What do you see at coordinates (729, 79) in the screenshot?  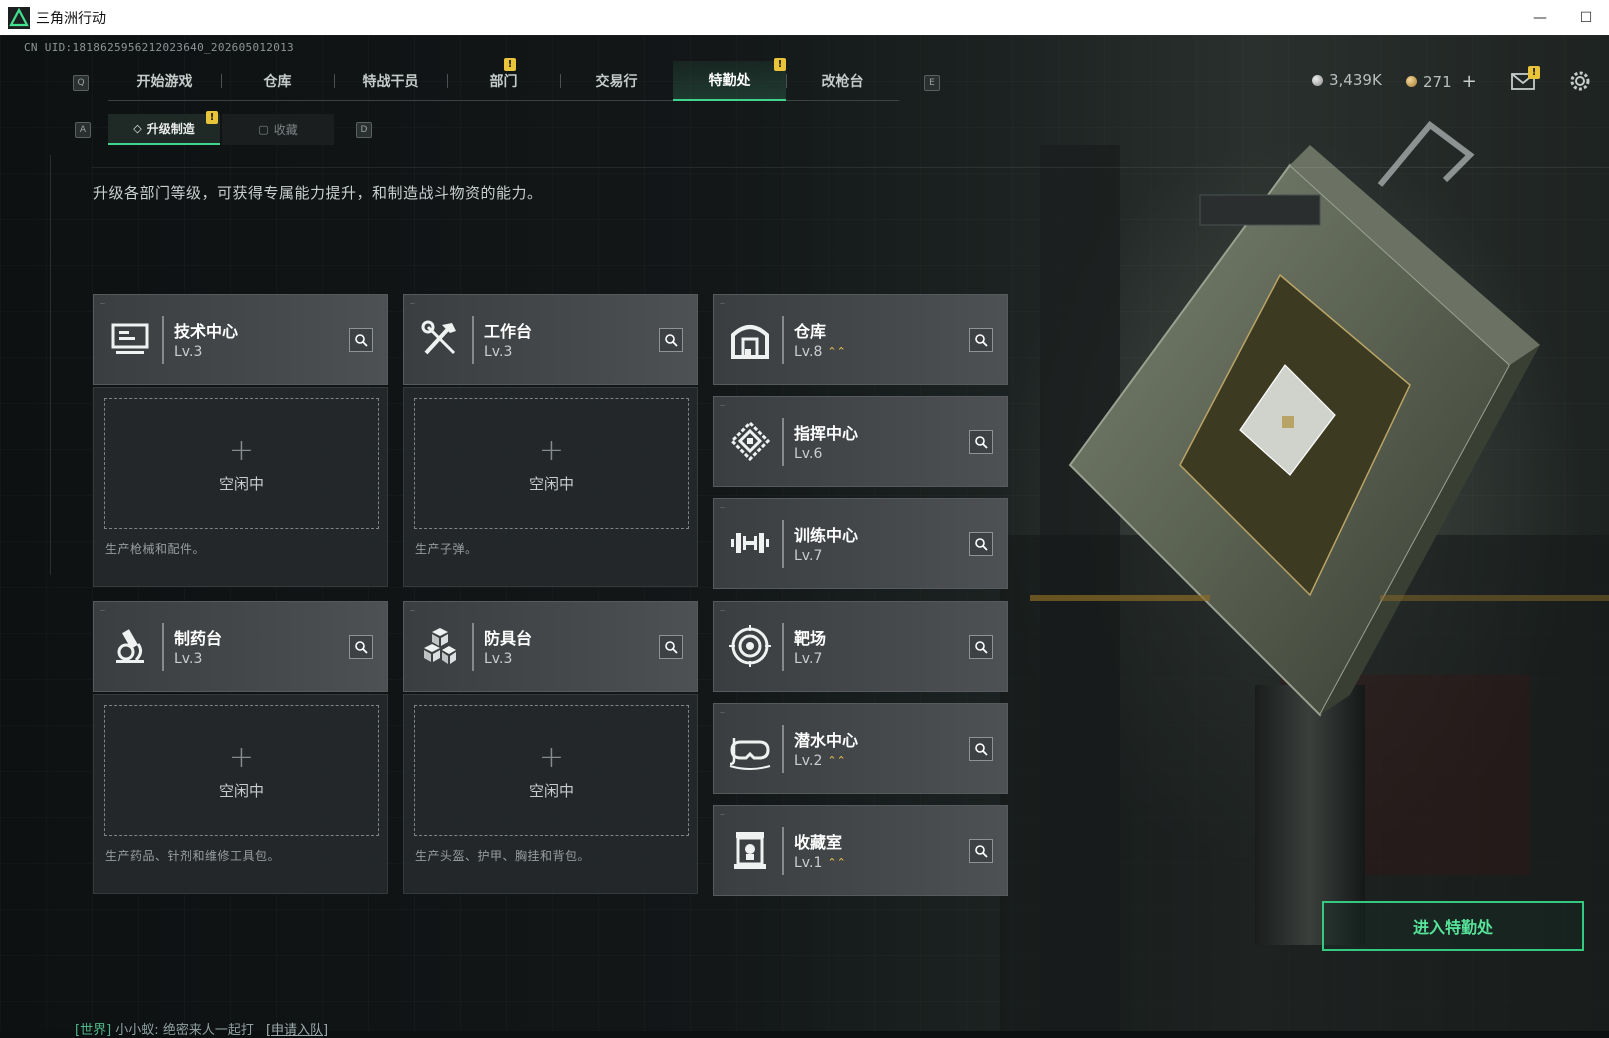 I see `tab-special-ops: 特勤处 !` at bounding box center [729, 79].